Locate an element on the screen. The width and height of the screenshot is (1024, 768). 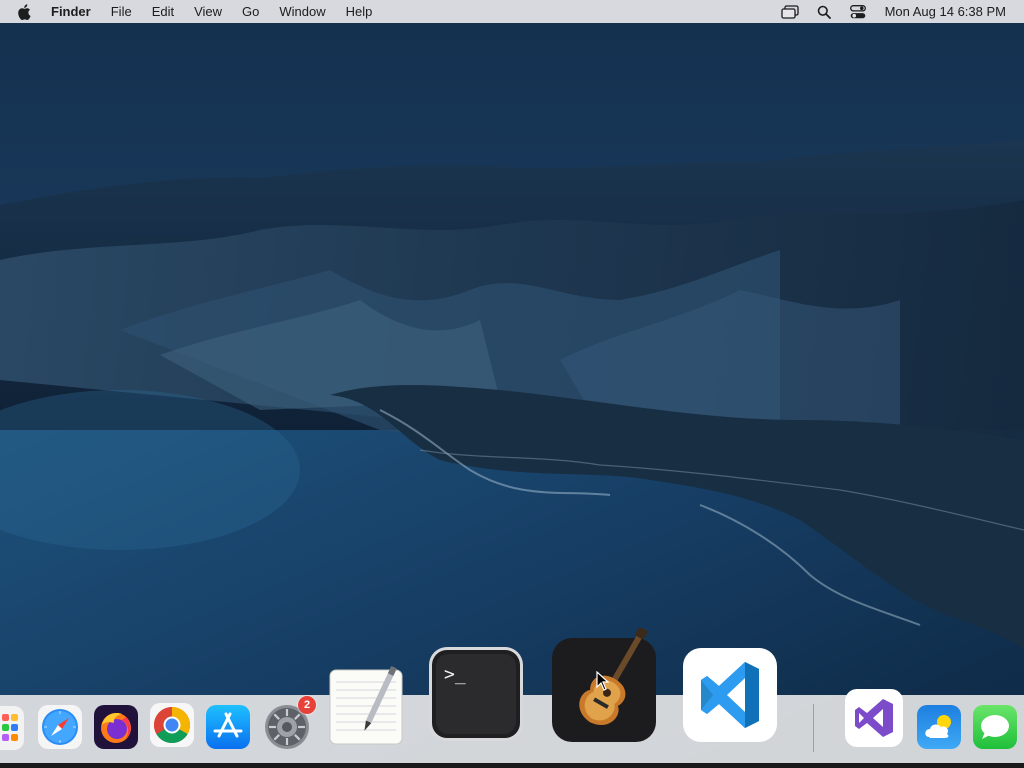
dock-item-app-store is located at coordinates (228, 727).